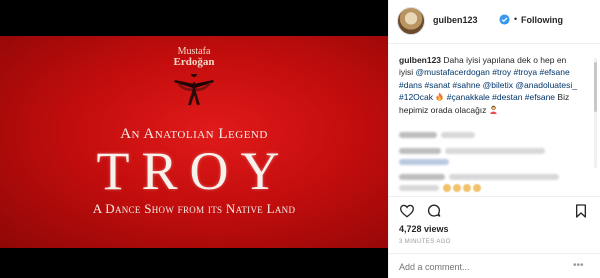  I want to click on comment-icon, so click(434, 211).